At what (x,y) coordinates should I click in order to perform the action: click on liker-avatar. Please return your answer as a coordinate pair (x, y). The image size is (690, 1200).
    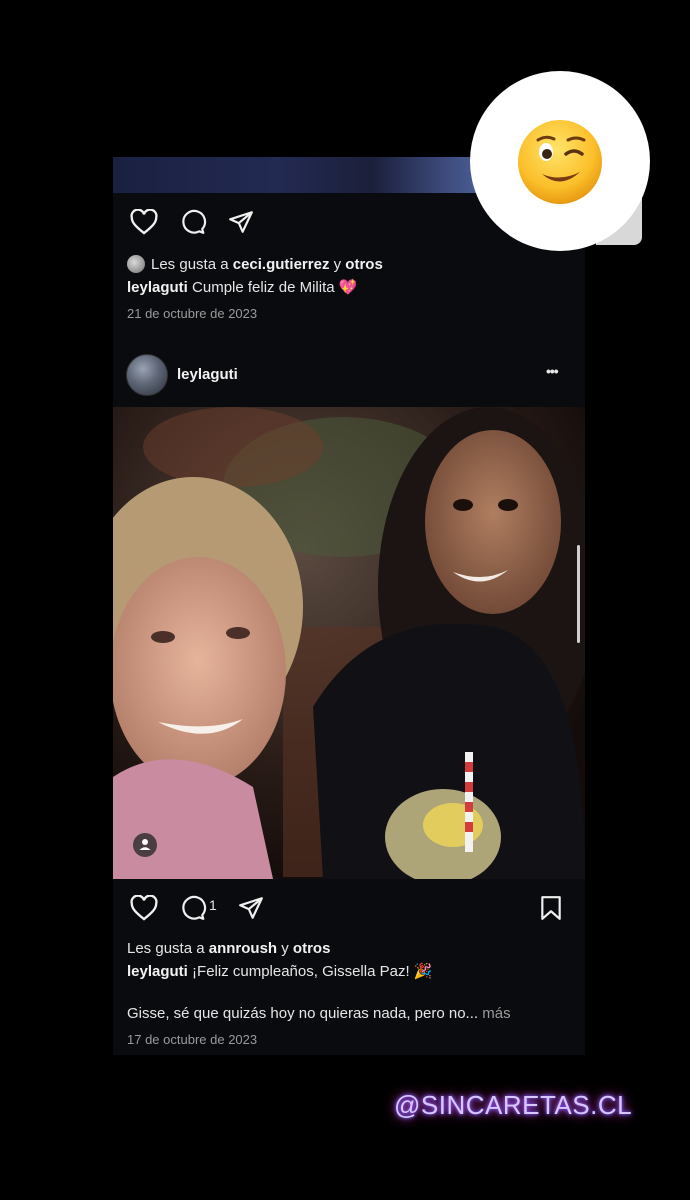
    Looking at the image, I should click on (136, 264).